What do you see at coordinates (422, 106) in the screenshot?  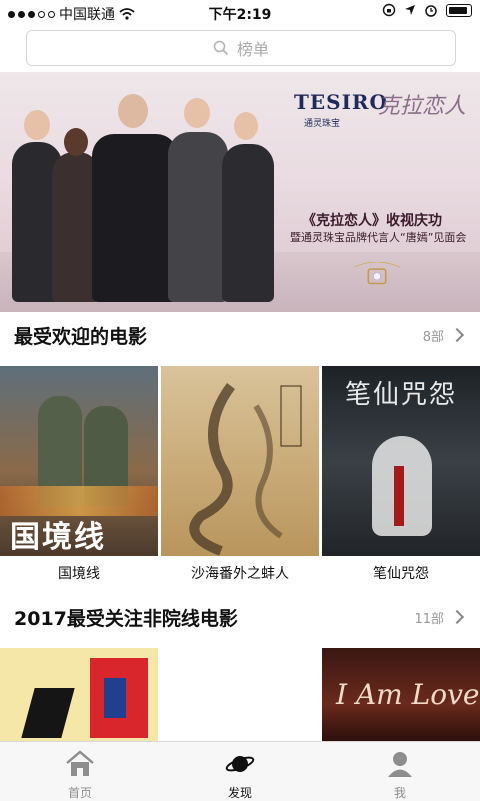 I see `banner-script-title: 克拉恋人` at bounding box center [422, 106].